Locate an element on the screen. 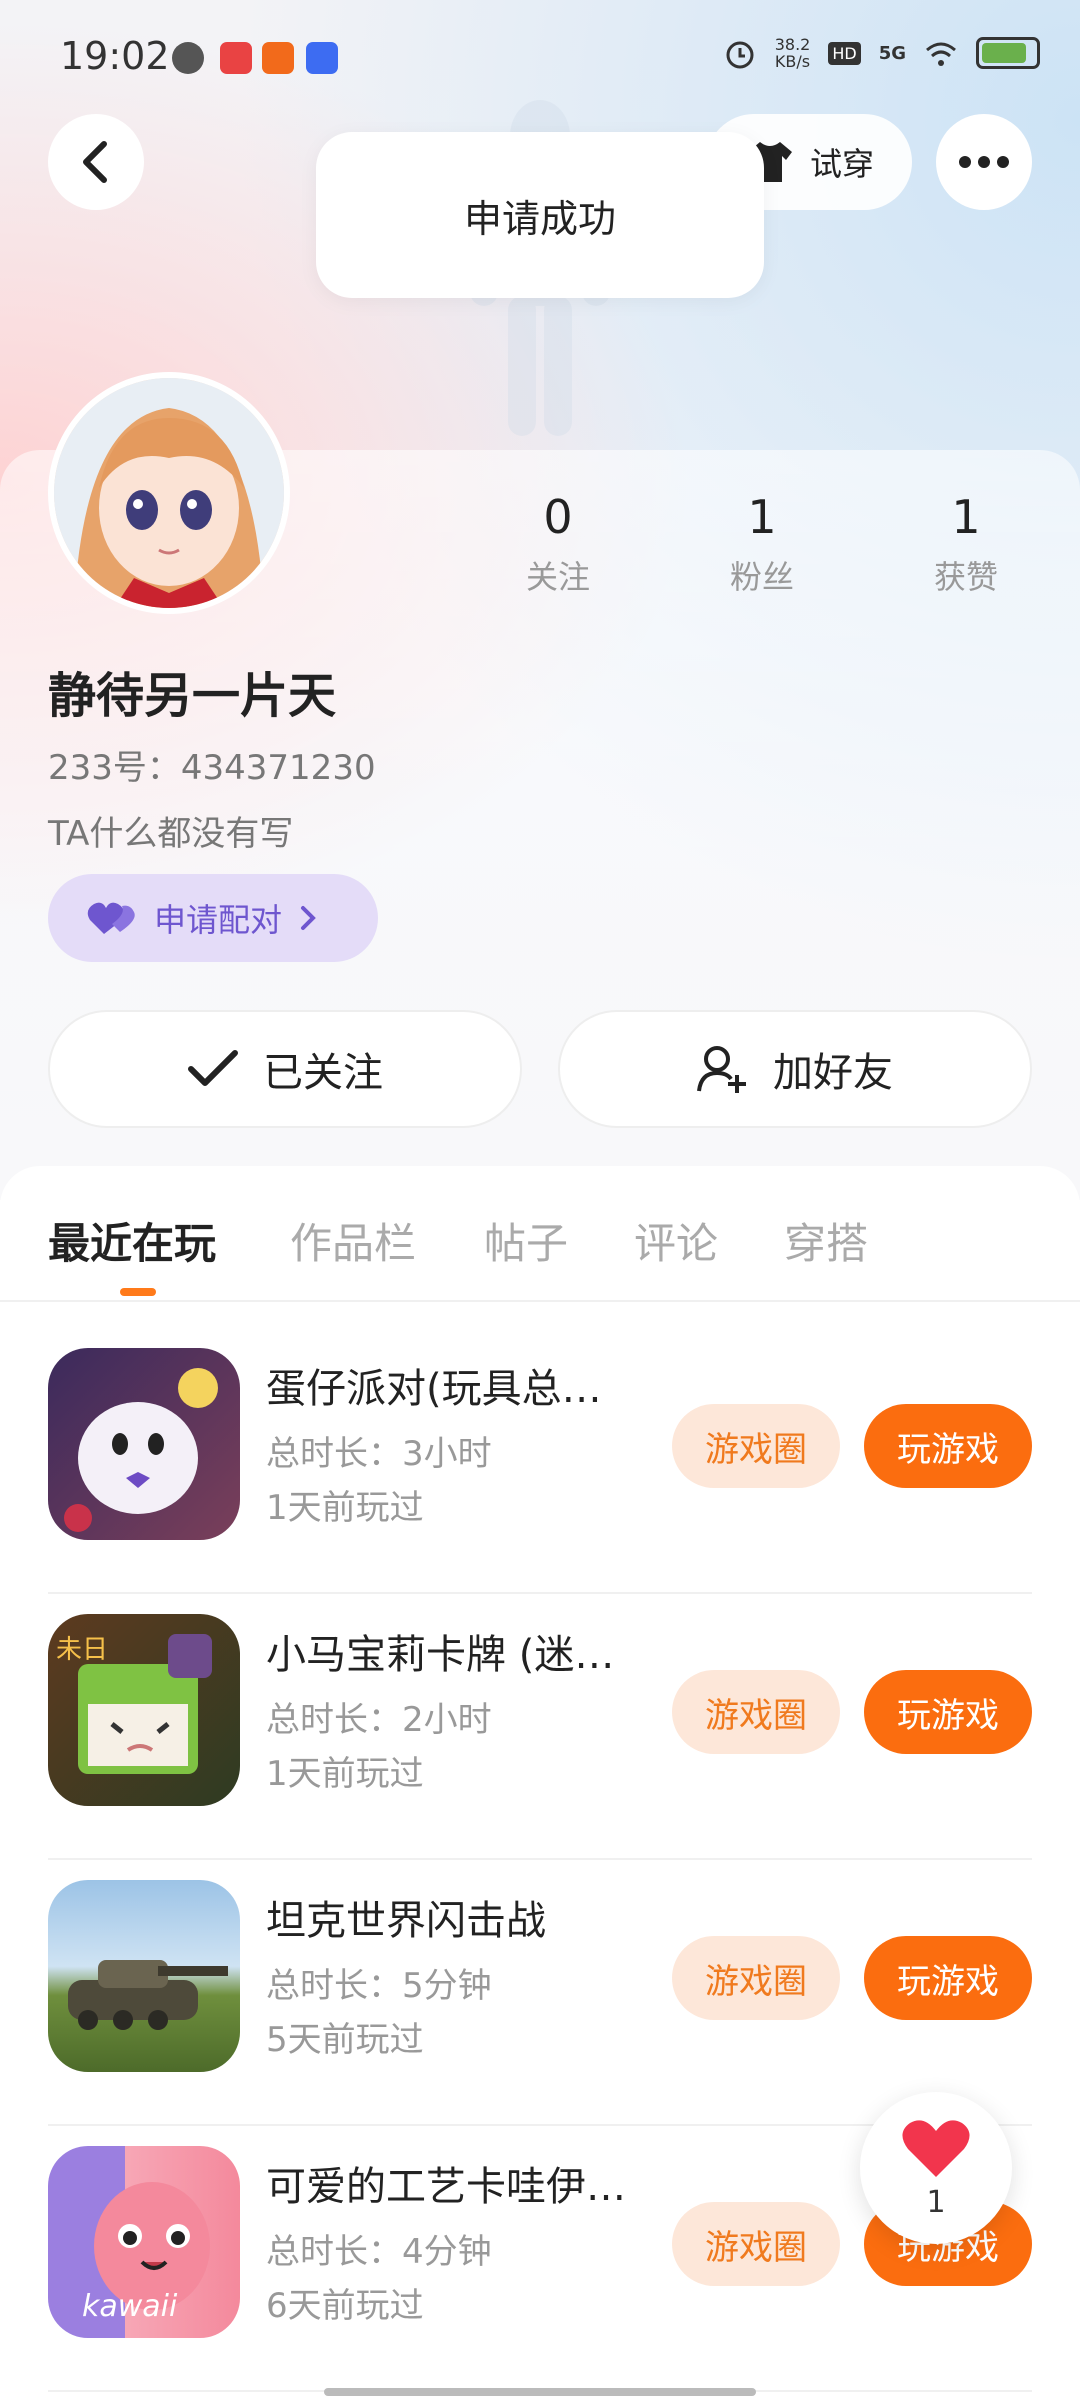  stat-likes: 1 获赞 is located at coordinates (966, 544).